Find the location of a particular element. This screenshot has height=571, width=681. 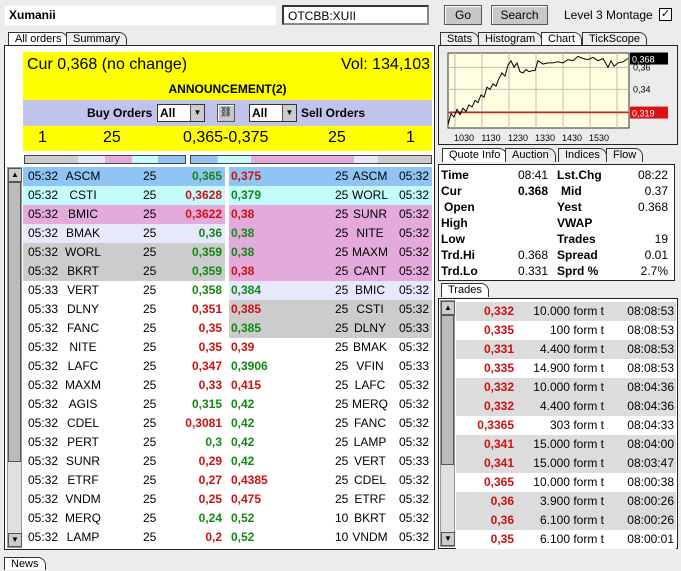

sell-order-row: 0,38 25 NITE 05:32 is located at coordinates (330, 233).